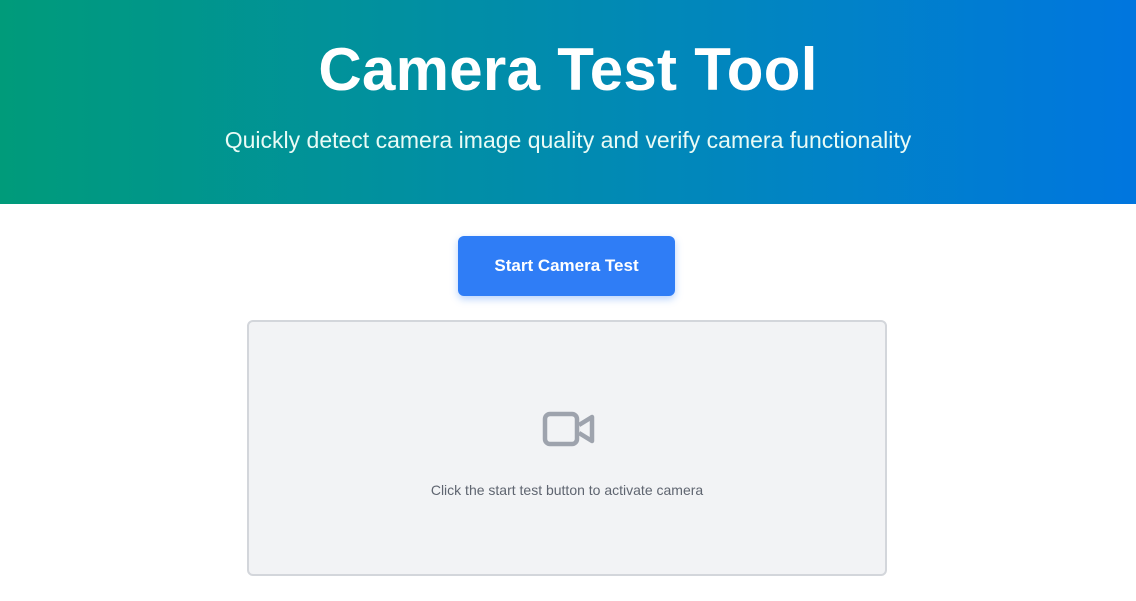 The image size is (1136, 601). What do you see at coordinates (568, 429) in the screenshot?
I see `video-camera-icon` at bounding box center [568, 429].